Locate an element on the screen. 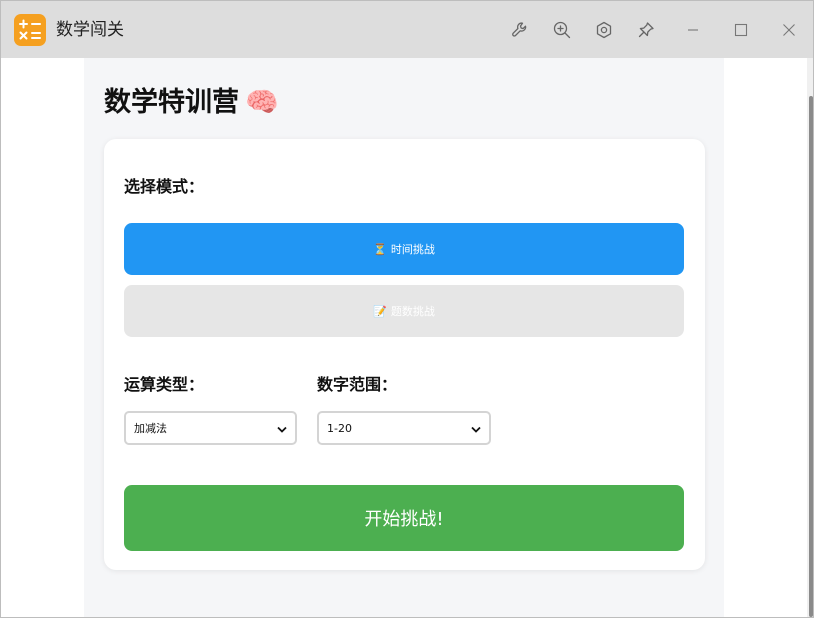 The height and width of the screenshot is (618, 814). mode-label: 选择模式： is located at coordinates (164, 186).